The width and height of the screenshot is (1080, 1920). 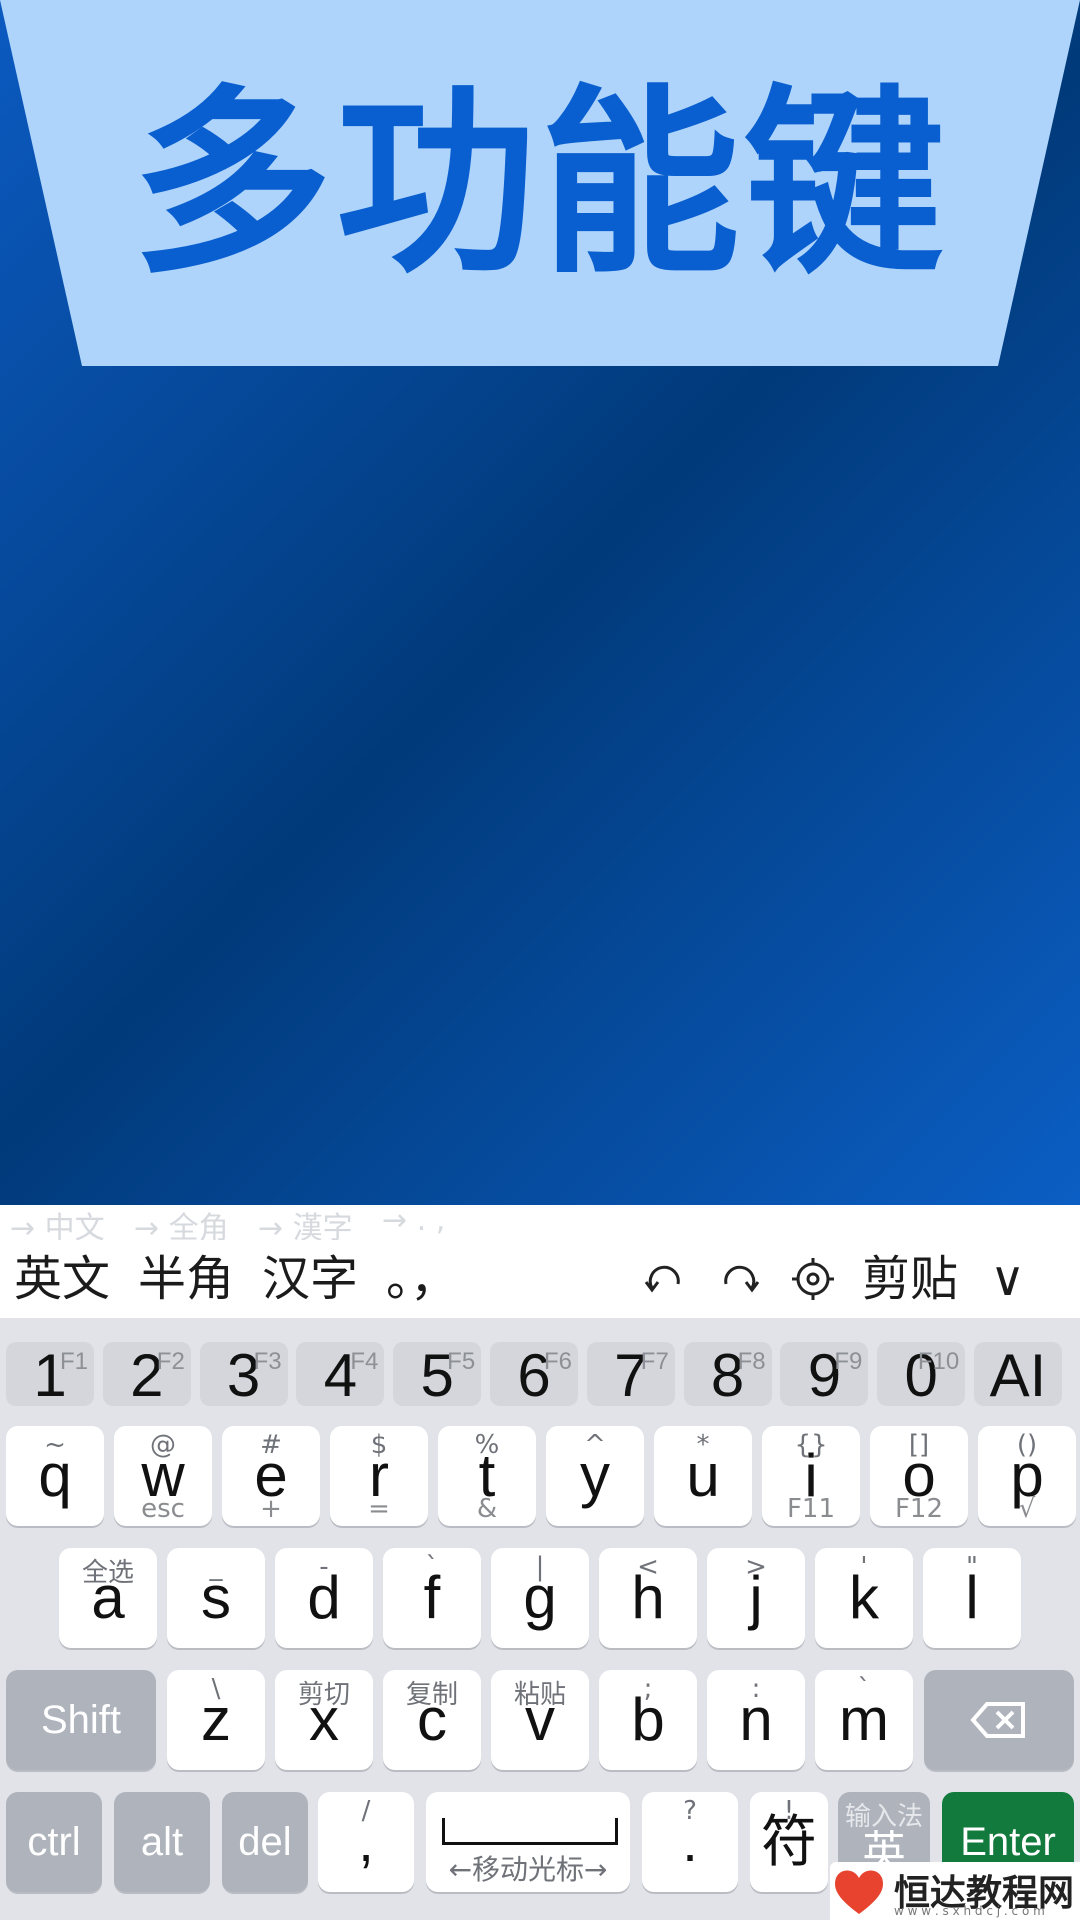 What do you see at coordinates (727, 1375) in the screenshot?
I see `number-key-8: 8 F8` at bounding box center [727, 1375].